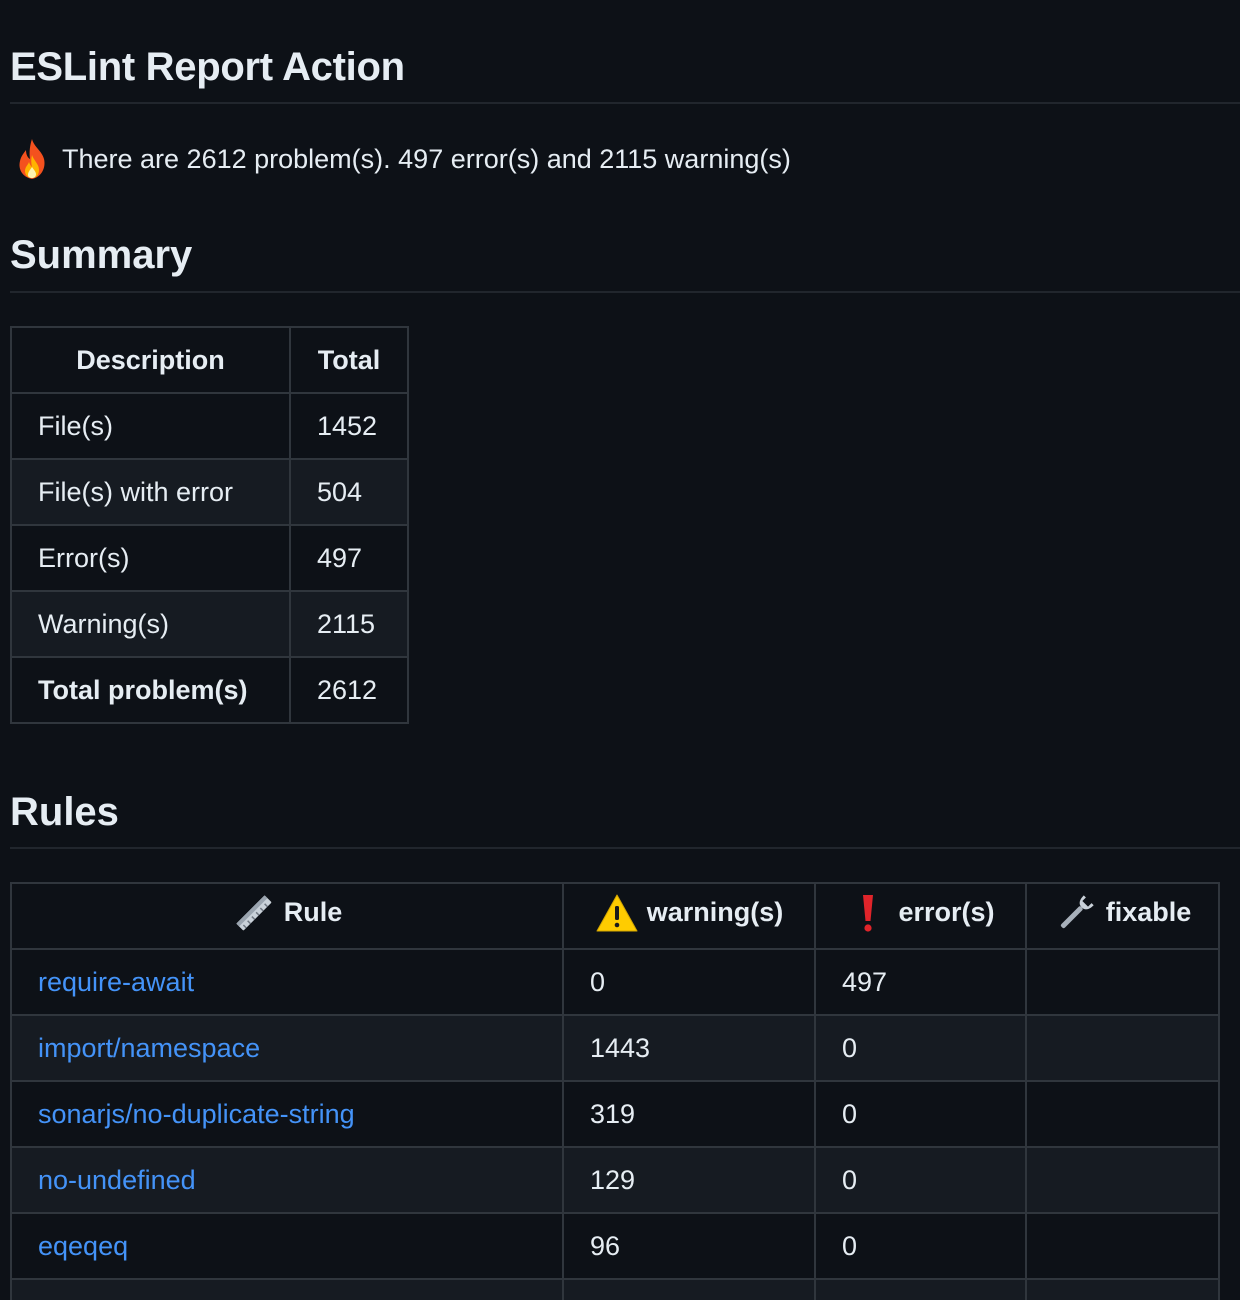 This screenshot has width=1240, height=1300. What do you see at coordinates (313, 912) in the screenshot?
I see `rule-header-label: Rule` at bounding box center [313, 912].